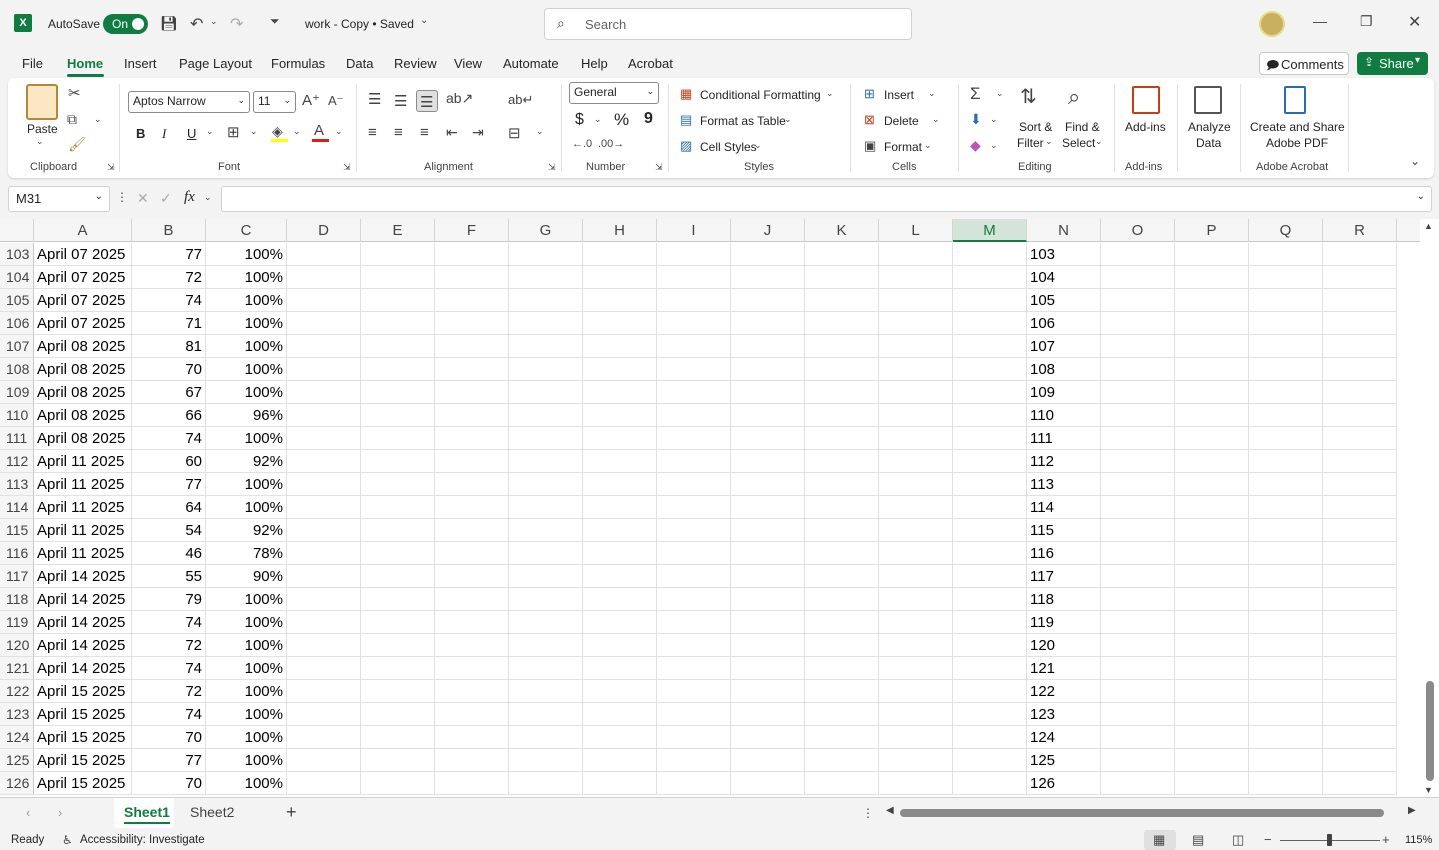 The height and width of the screenshot is (850, 1439). What do you see at coordinates (17, 576) in the screenshot?
I see `row-header: 117` at bounding box center [17, 576].